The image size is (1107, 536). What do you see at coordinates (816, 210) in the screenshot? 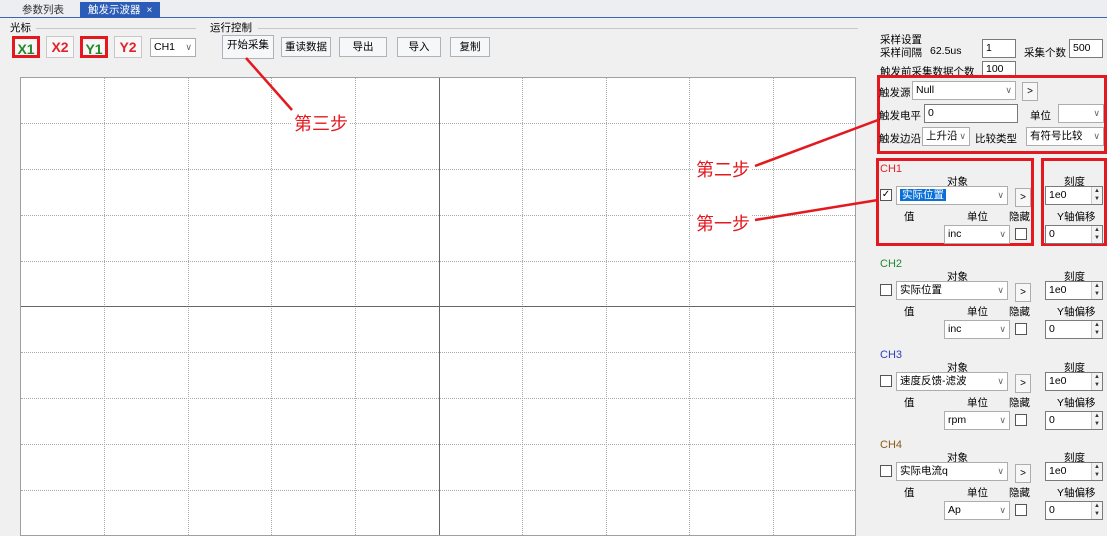
I see `arrow-step1` at bounding box center [816, 210].